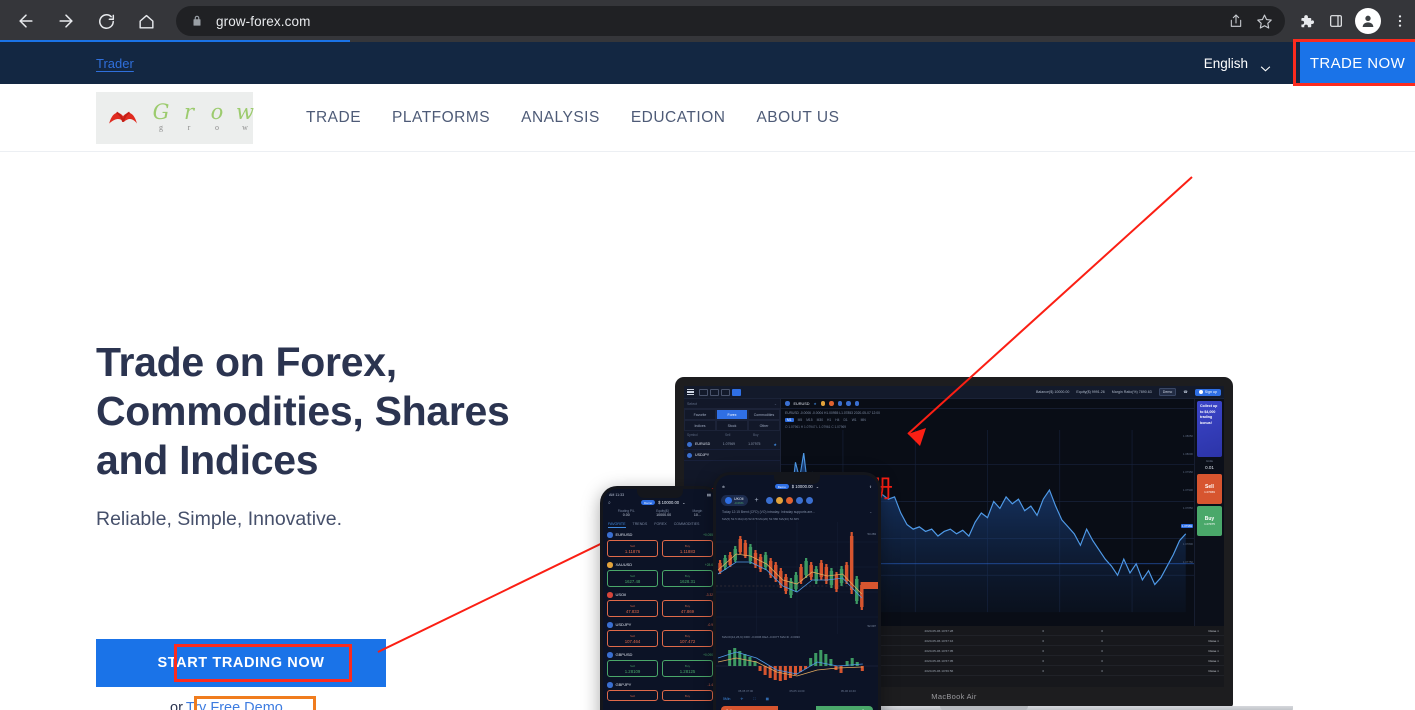 This screenshot has height=710, width=1415. Describe the element at coordinates (687, 578) in the screenshot. I see `buy-button: Buy 1628.31` at that location.